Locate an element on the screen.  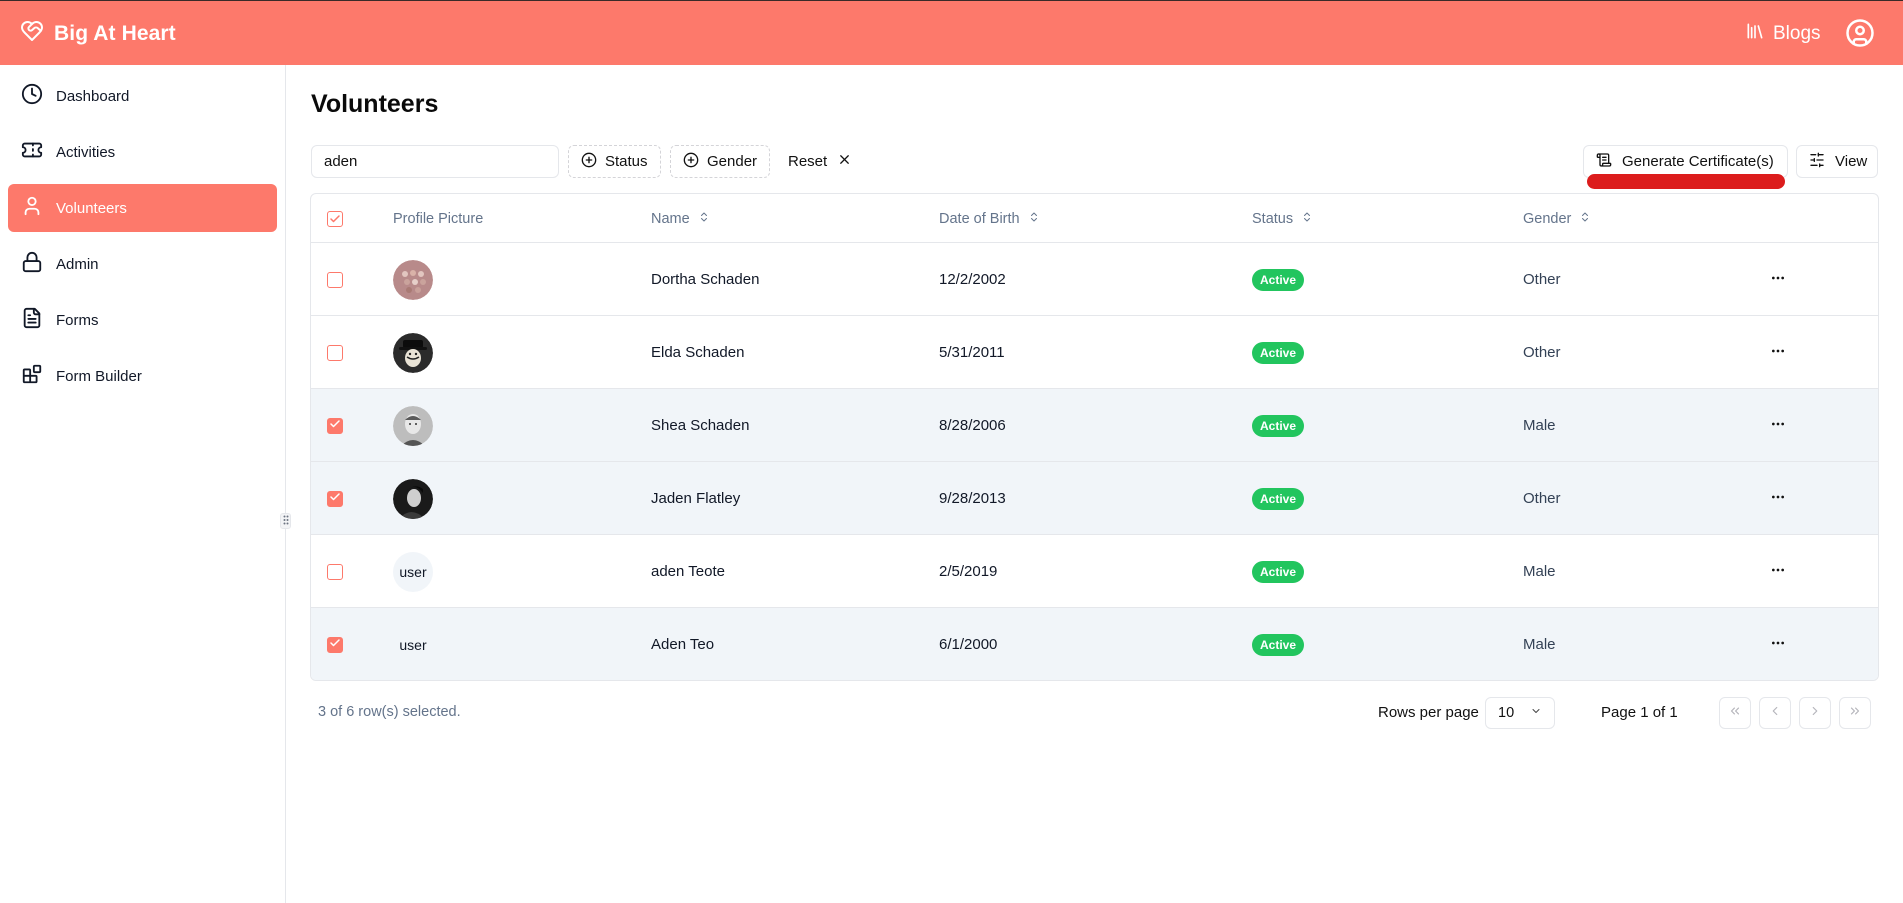
column-header-status: Status is located at coordinates (1282, 218).